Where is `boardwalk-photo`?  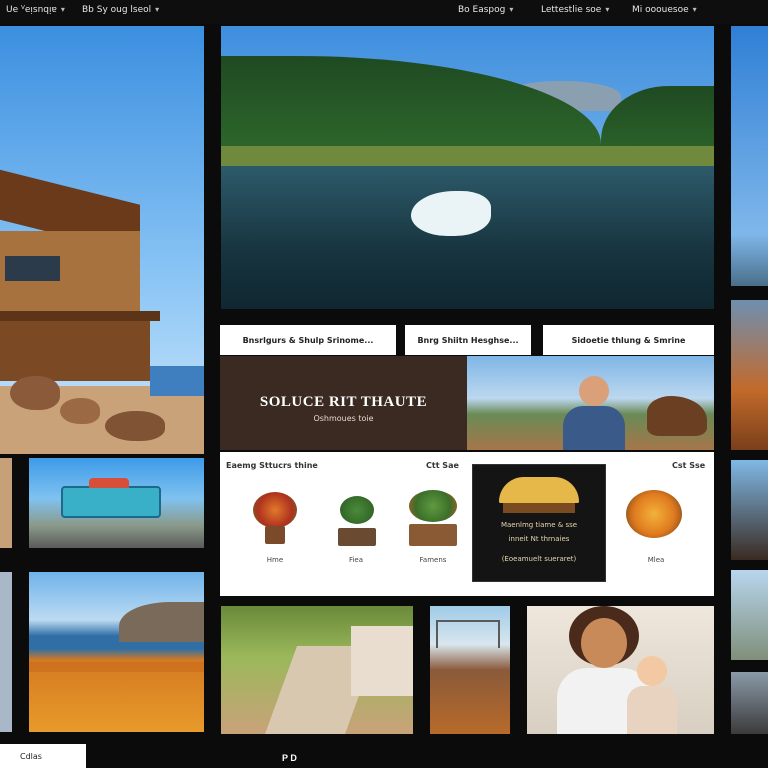
boardwalk-photo is located at coordinates (317, 670).